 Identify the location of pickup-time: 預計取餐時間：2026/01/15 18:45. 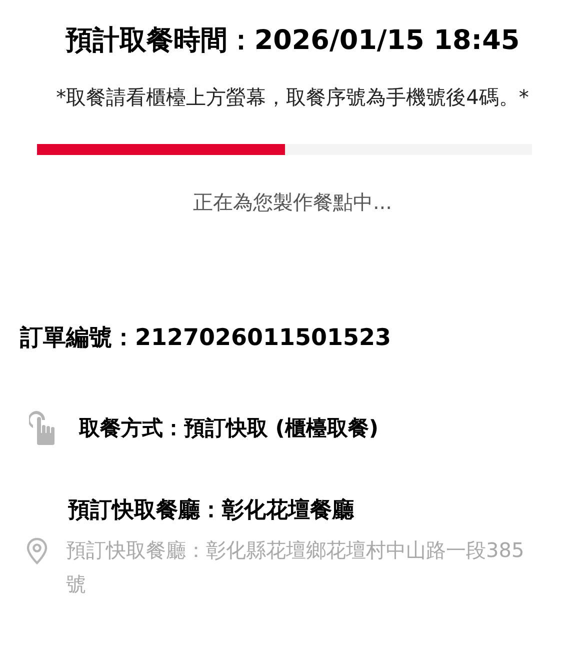
(292, 41).